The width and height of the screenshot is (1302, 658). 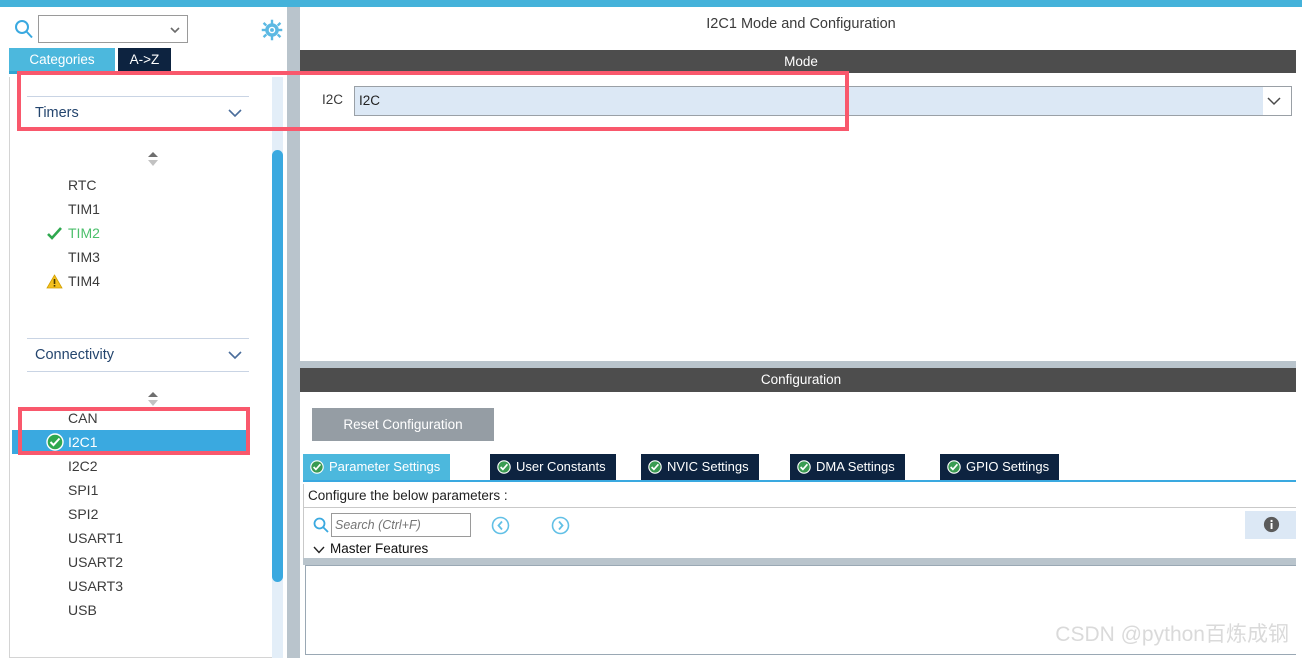 I want to click on sidebar-tabs: Categories A->Z, so click(x=144, y=60).